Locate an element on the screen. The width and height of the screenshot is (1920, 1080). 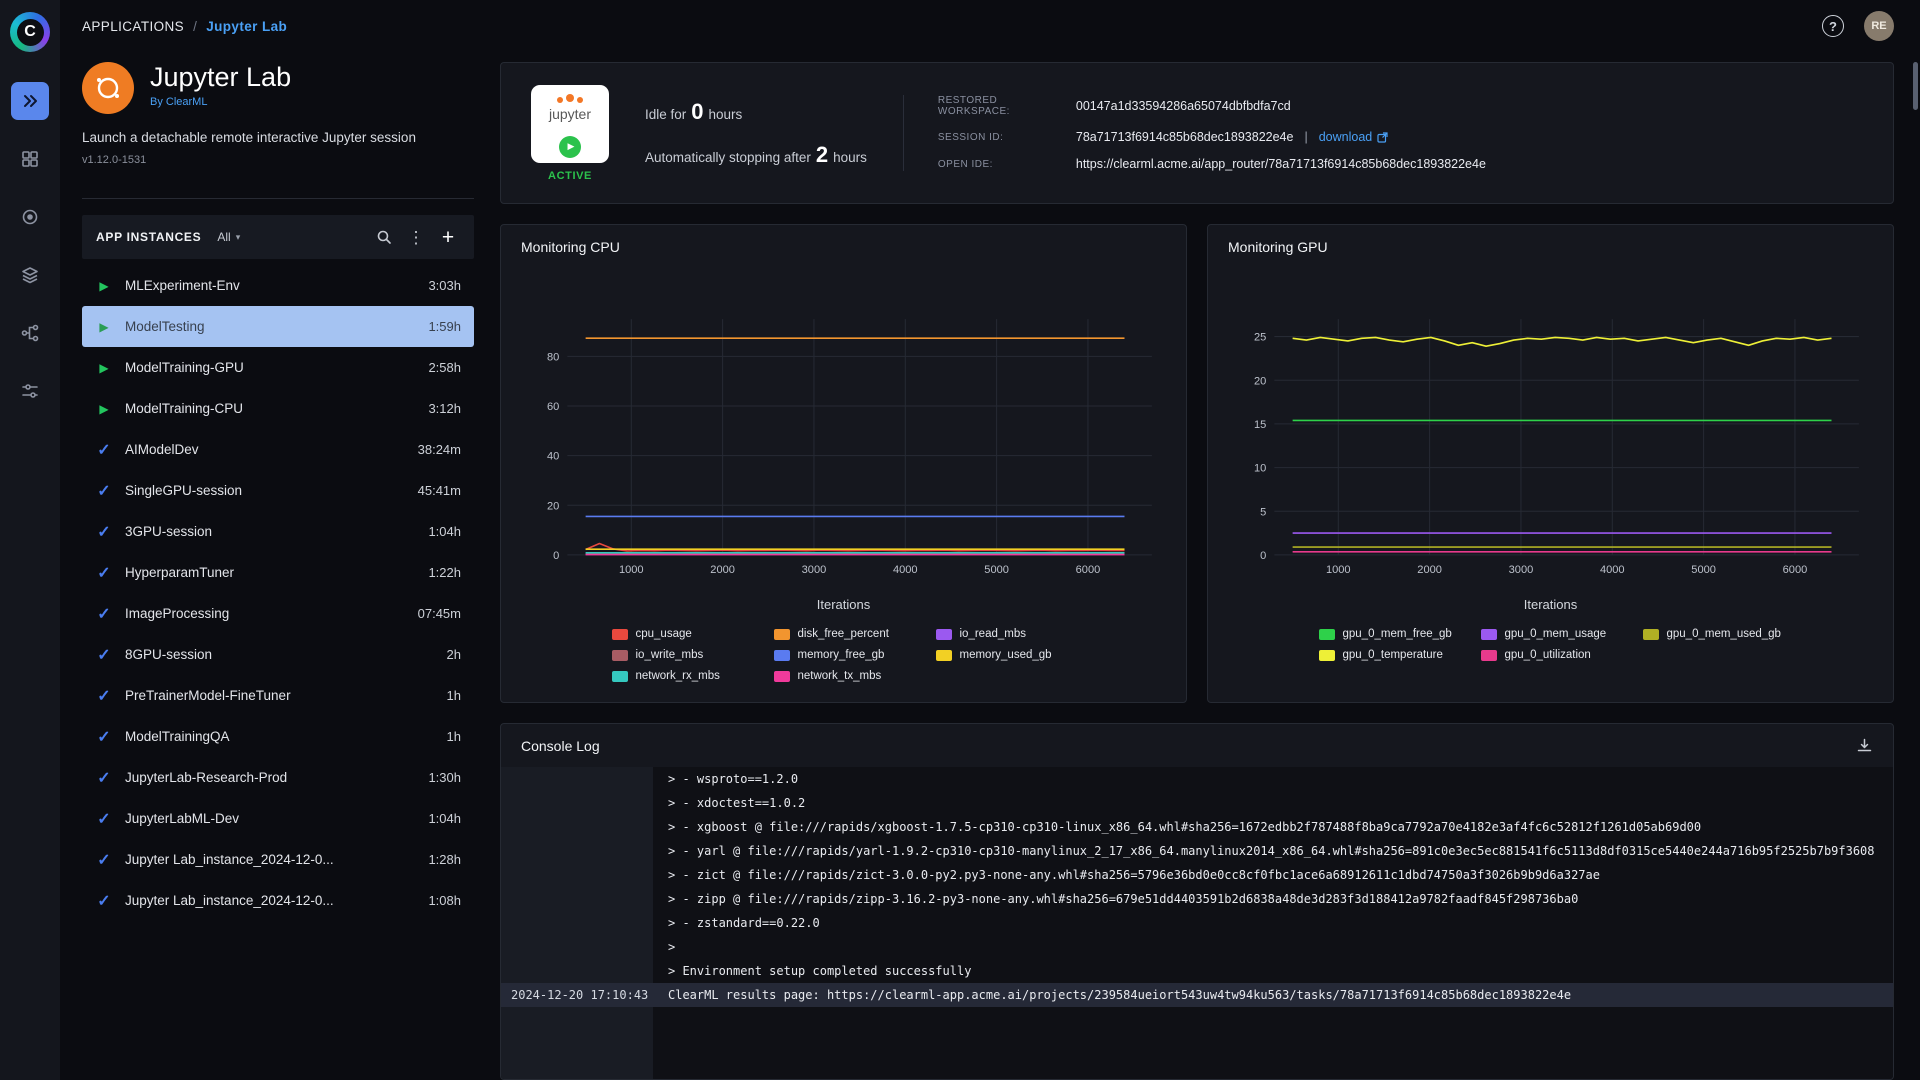
gpu-monitoring-chart: 0 5 10 15 20 25 1000 2000 3000 4000 5000 6000 is located at coordinates (1556, 447).